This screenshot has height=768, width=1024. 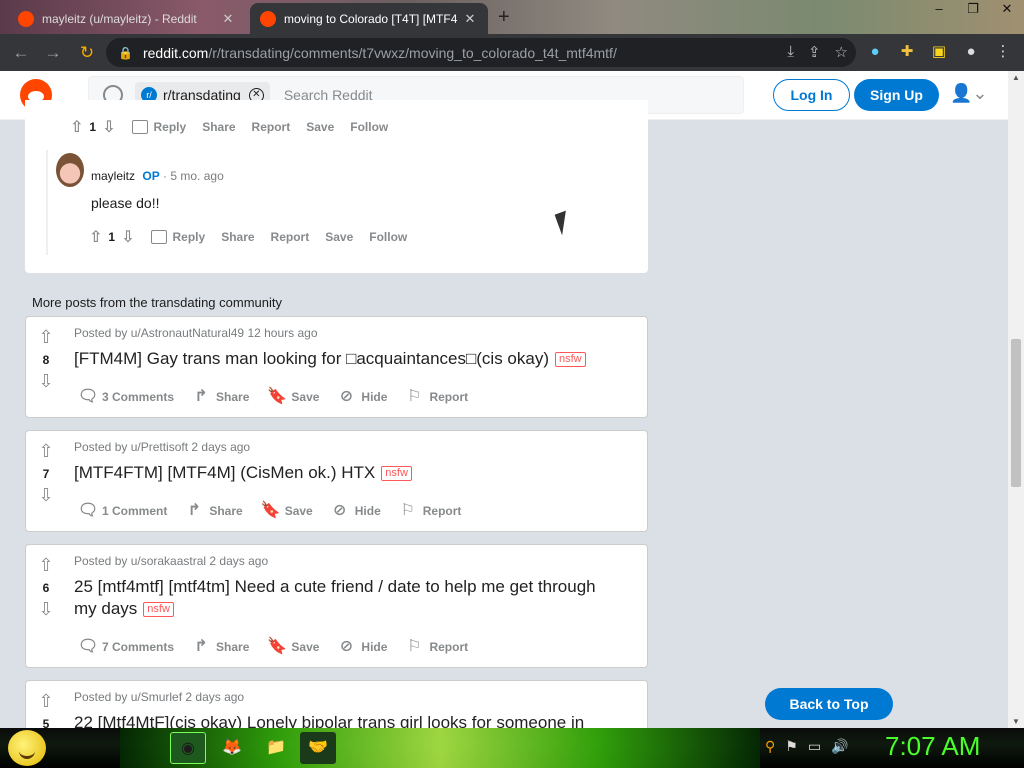 I want to click on back-arrow-icon: ←, so click(x=21, y=53).